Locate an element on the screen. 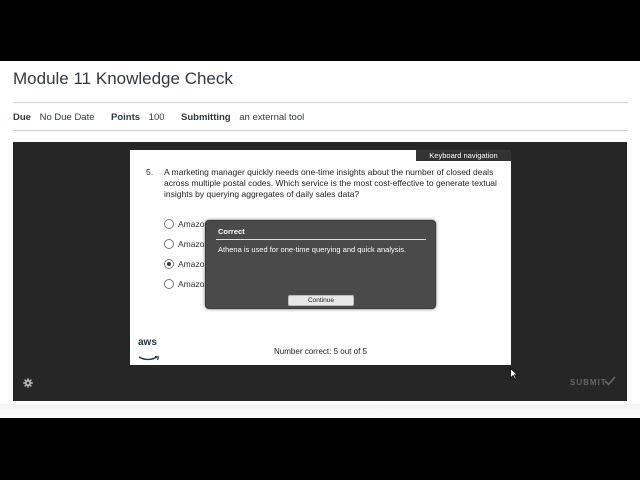  submitting-info: Submitting an external tool is located at coordinates (242, 117).